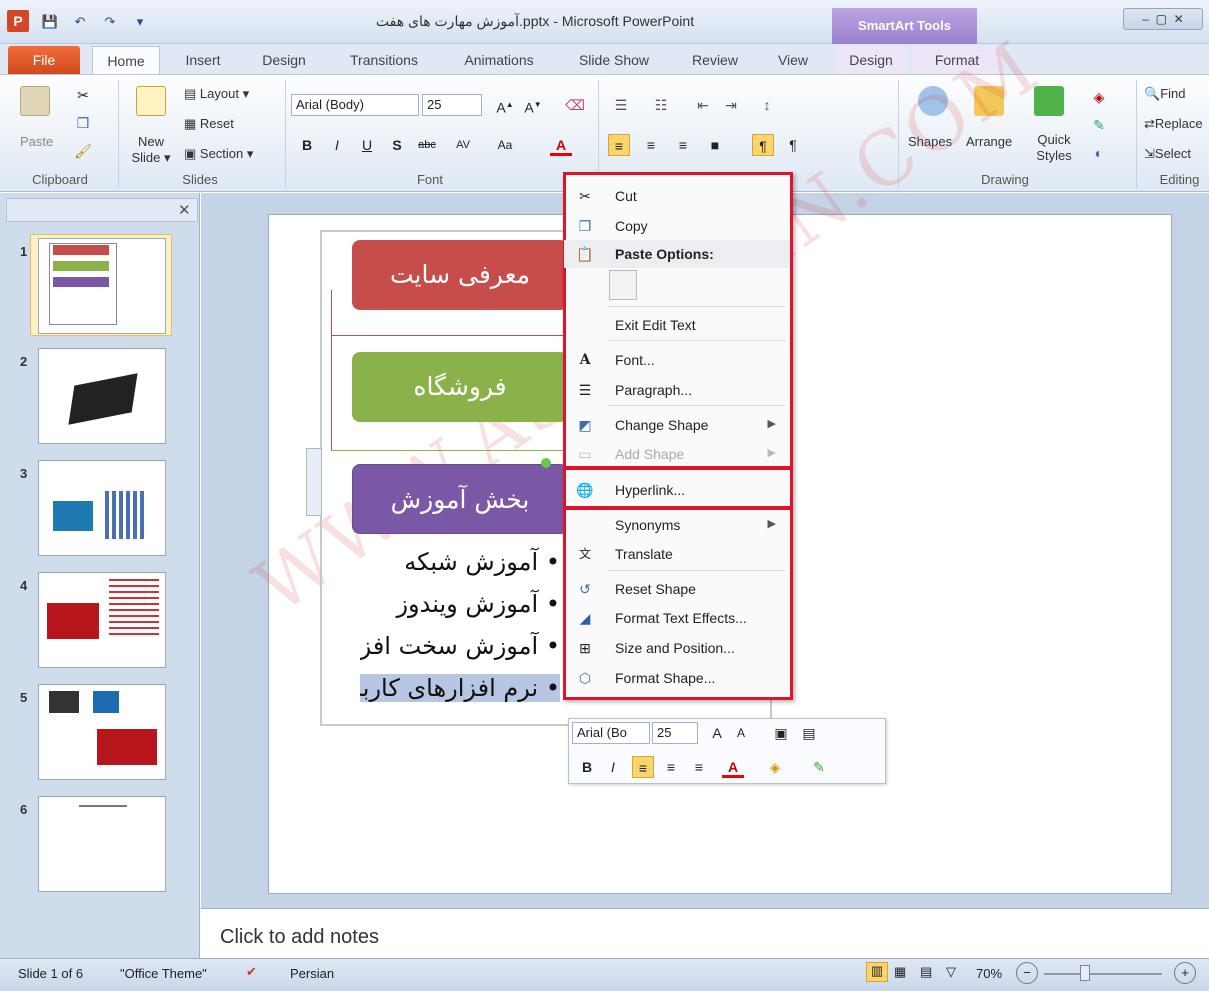 The height and width of the screenshot is (991, 1209). What do you see at coordinates (505, 145) in the screenshot?
I see `change-case-icon: Aa` at bounding box center [505, 145].